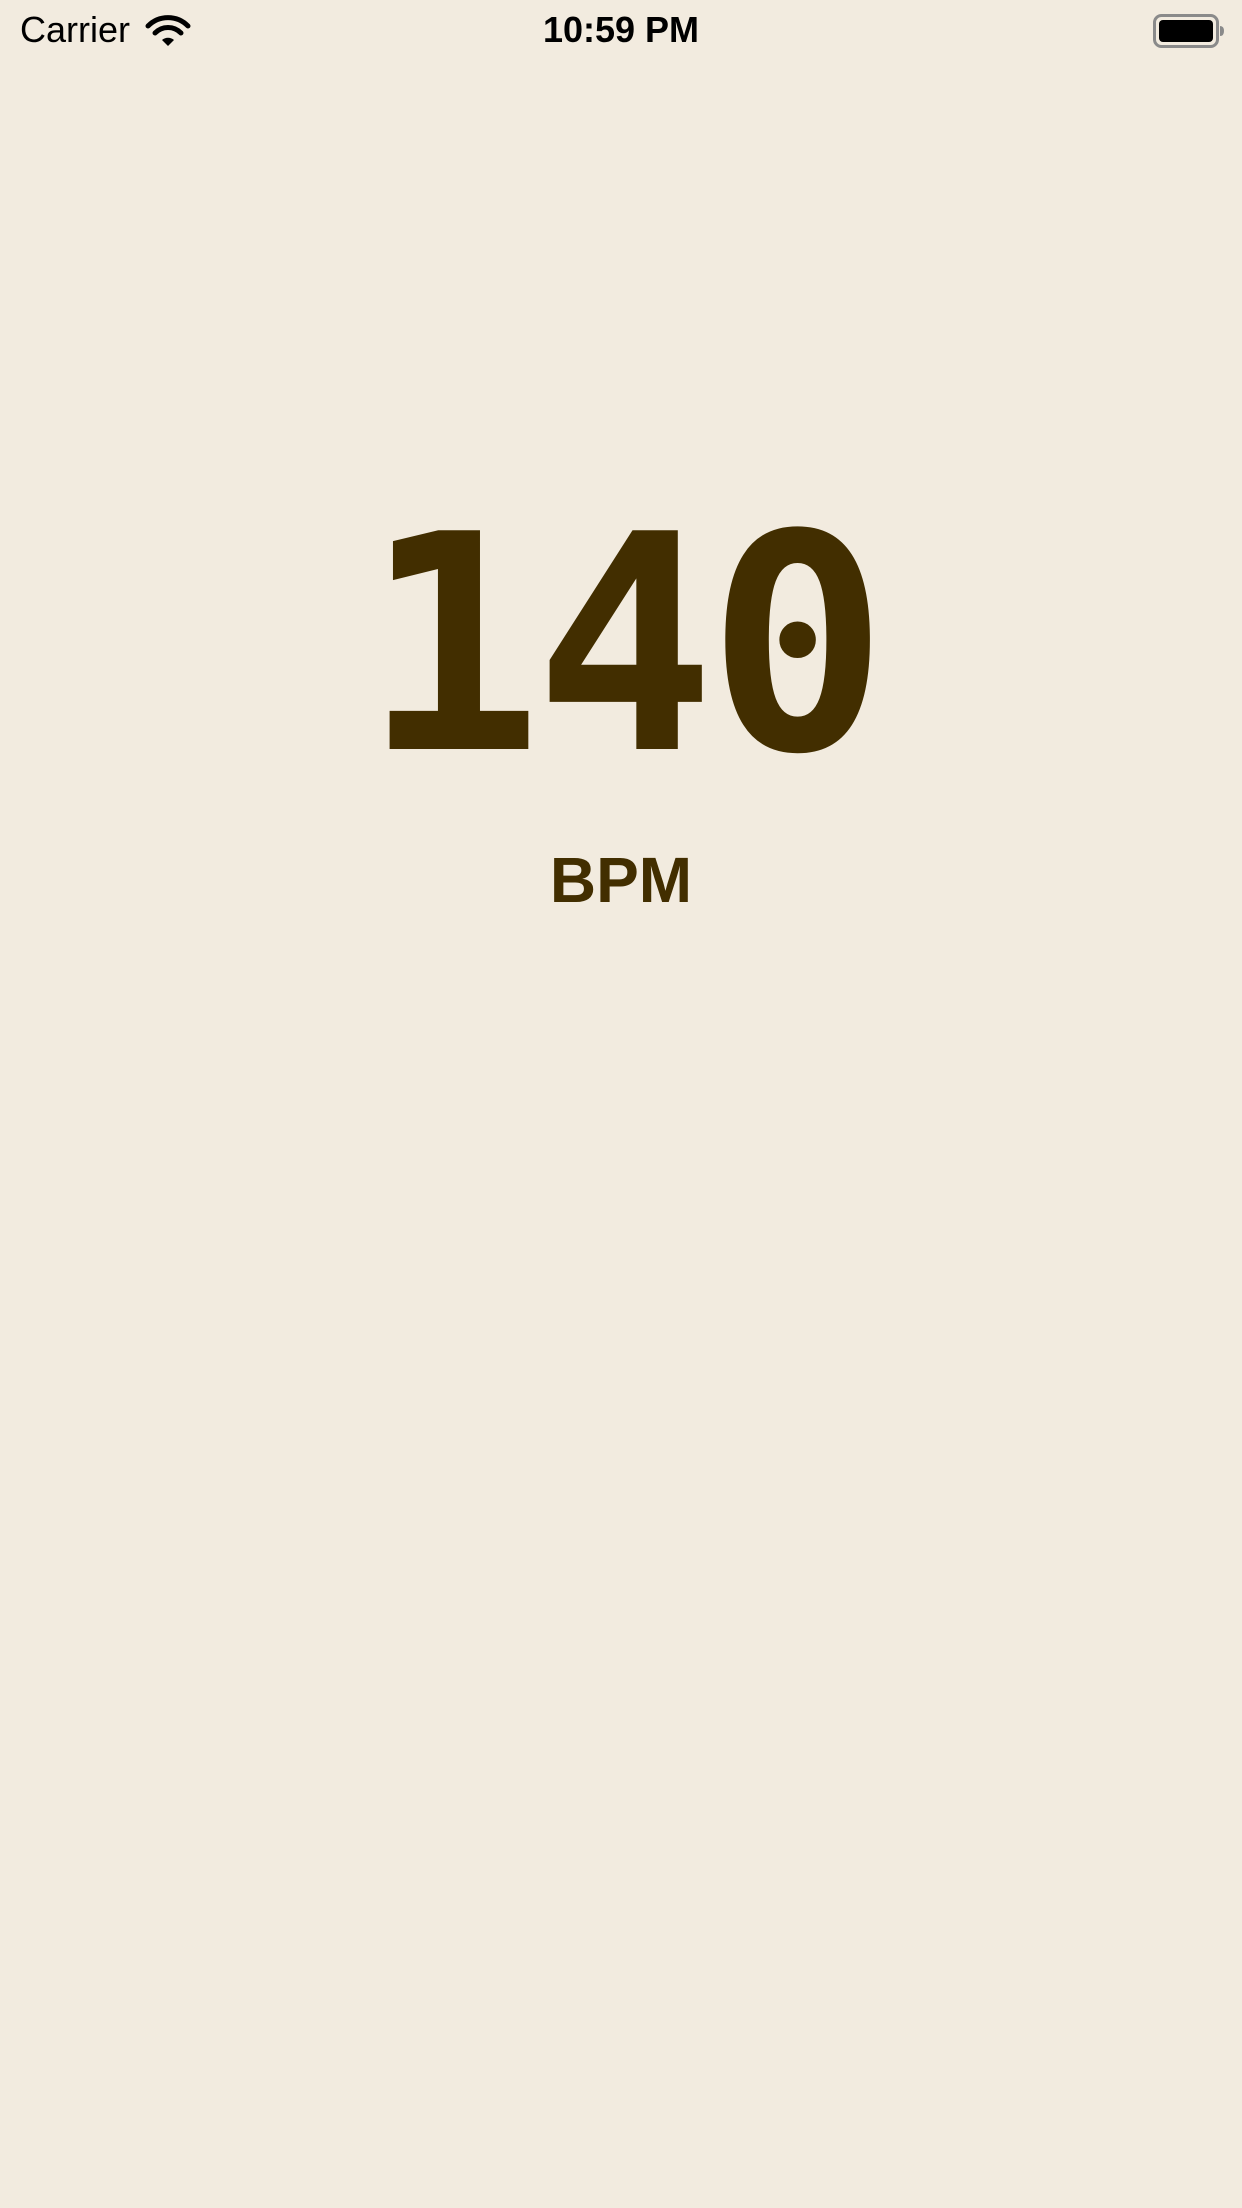 The width and height of the screenshot is (1242, 2208). I want to click on battery-full-icon, so click(1188, 31).